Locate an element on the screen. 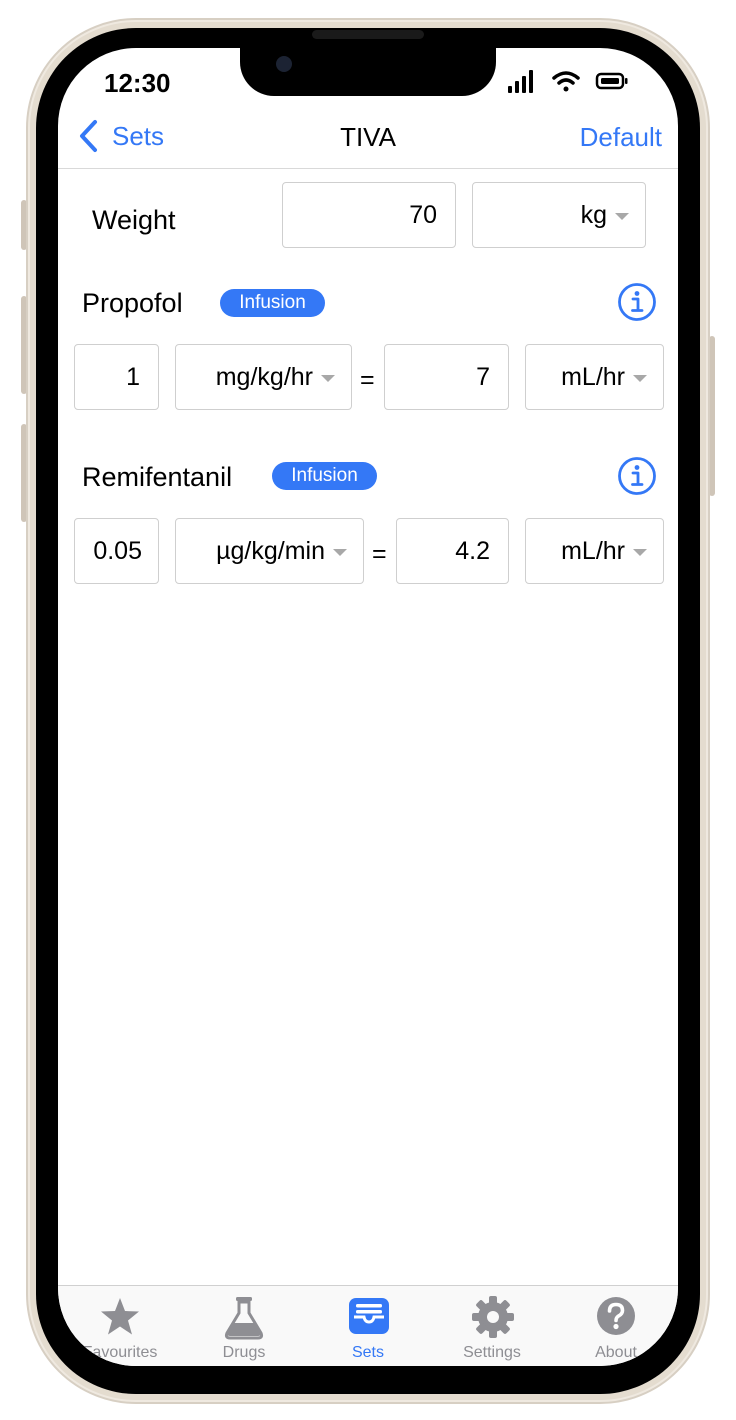 Image resolution: width=736 pixels, height=1420 pixels. tab-bar: Favourites Drugs Sets Settings About is located at coordinates (368, 1325).